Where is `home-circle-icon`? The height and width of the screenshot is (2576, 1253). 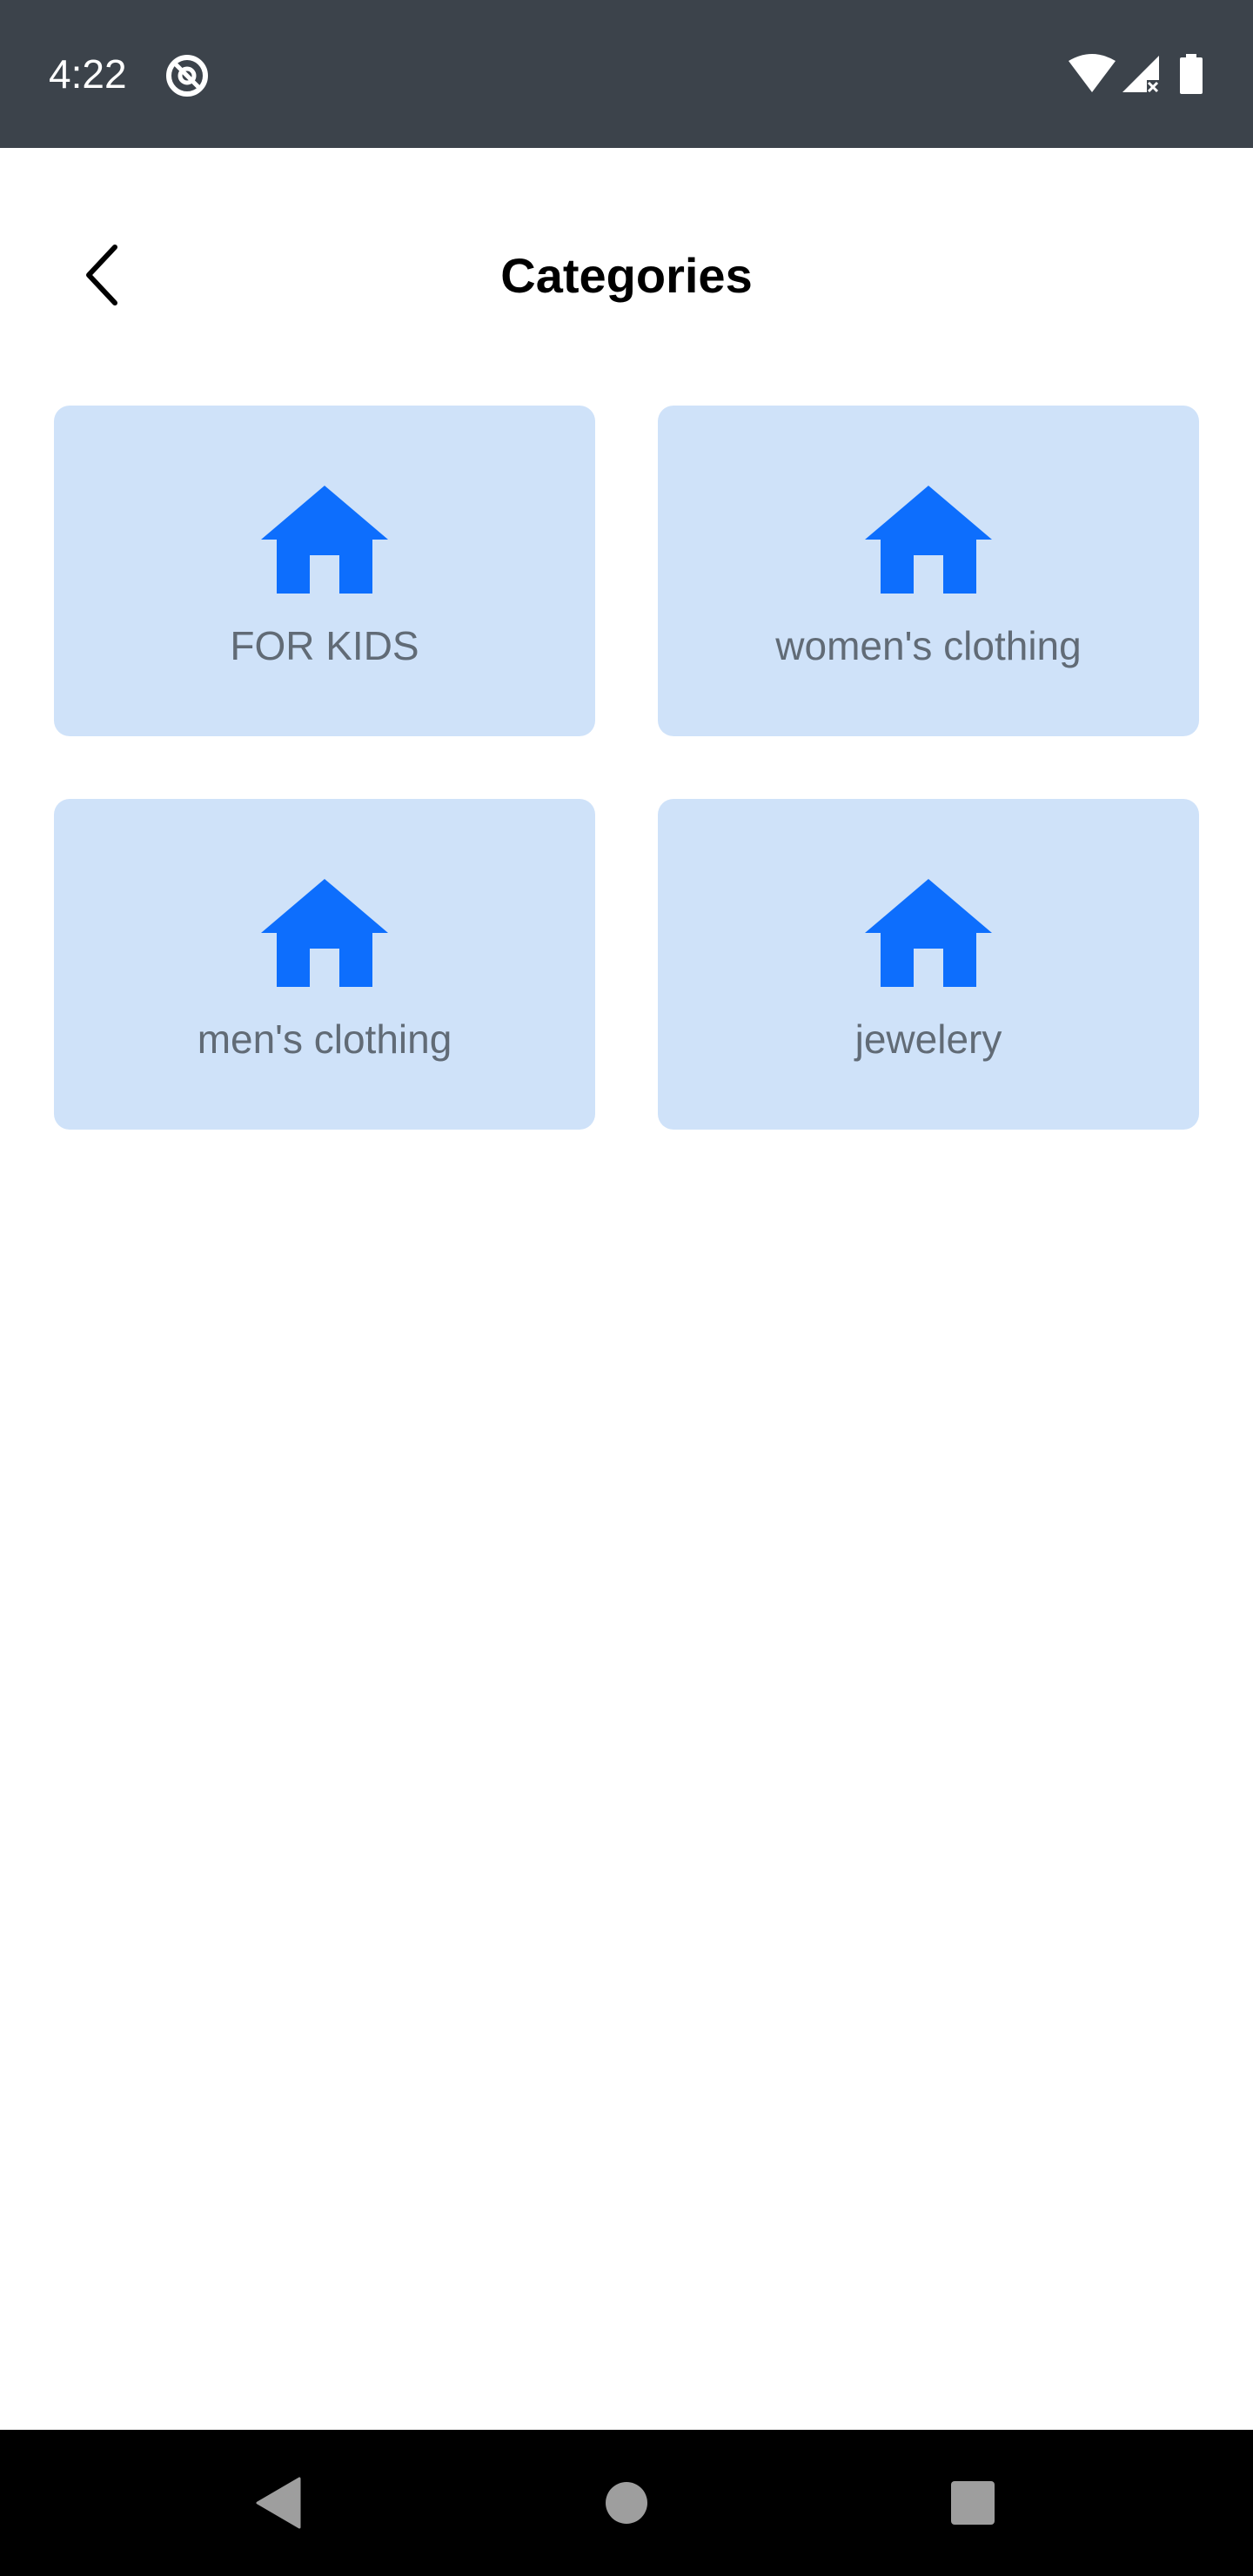 home-circle-icon is located at coordinates (626, 2503).